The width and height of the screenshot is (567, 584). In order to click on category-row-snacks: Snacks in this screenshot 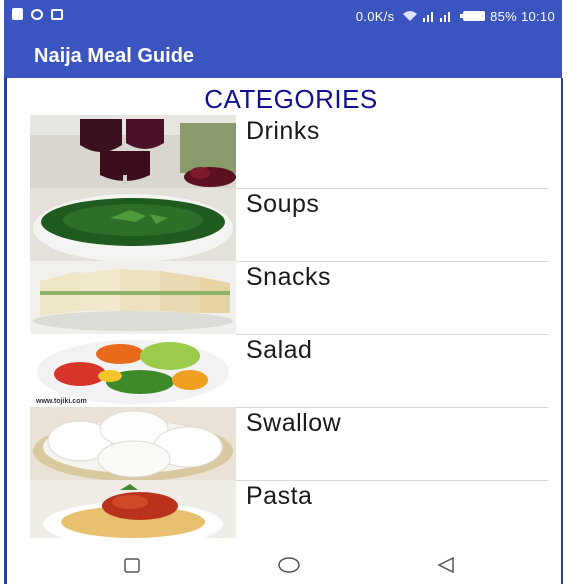, I will do `click(289, 298)`.